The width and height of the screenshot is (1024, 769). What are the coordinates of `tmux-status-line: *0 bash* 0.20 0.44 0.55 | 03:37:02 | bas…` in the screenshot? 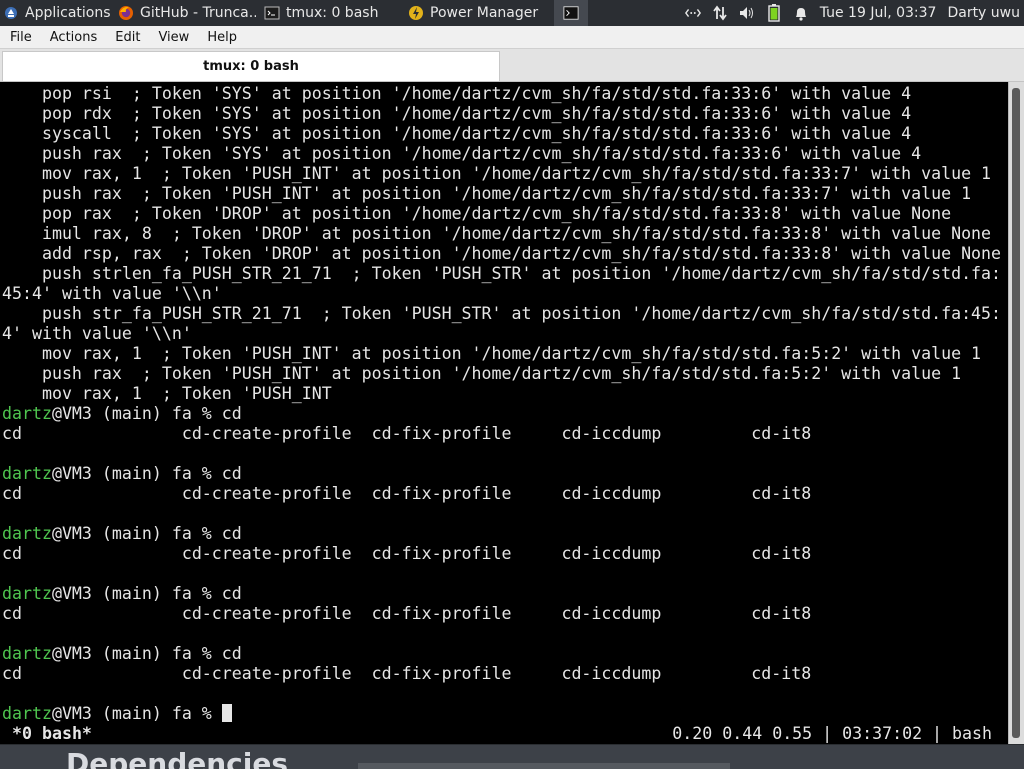 It's located at (504, 734).